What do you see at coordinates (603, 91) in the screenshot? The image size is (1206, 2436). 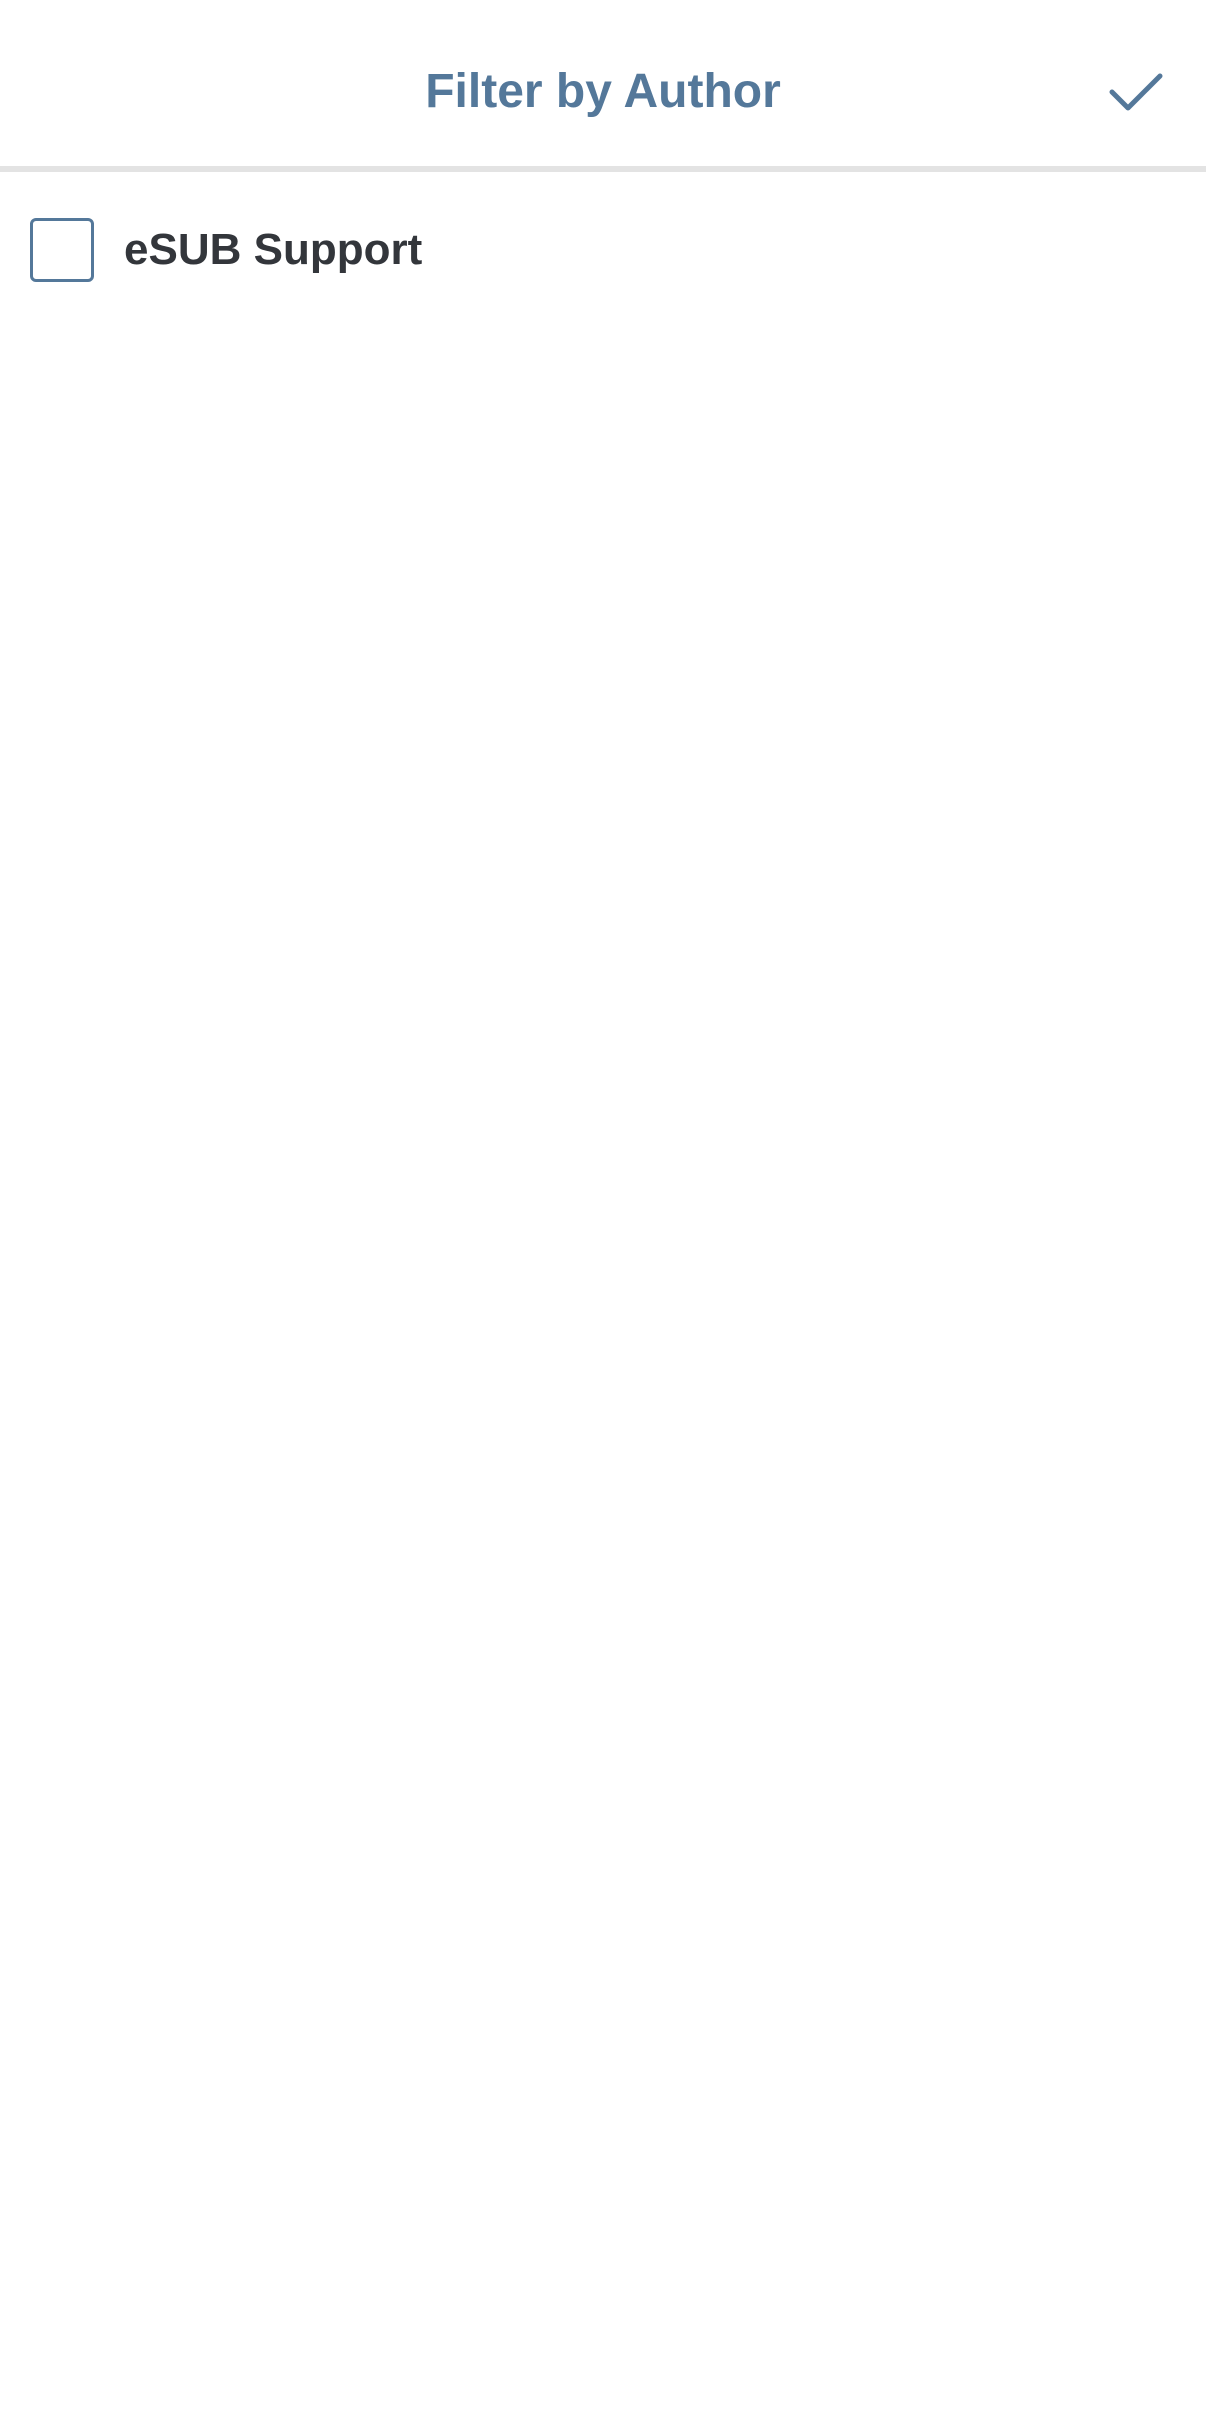 I see `page-title: Filter by Author` at bounding box center [603, 91].